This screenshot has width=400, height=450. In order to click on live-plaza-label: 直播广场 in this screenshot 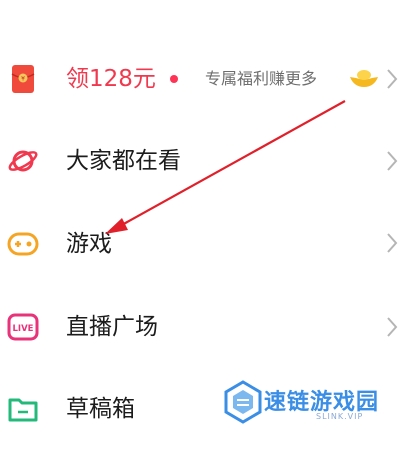, I will do `click(112, 327)`.